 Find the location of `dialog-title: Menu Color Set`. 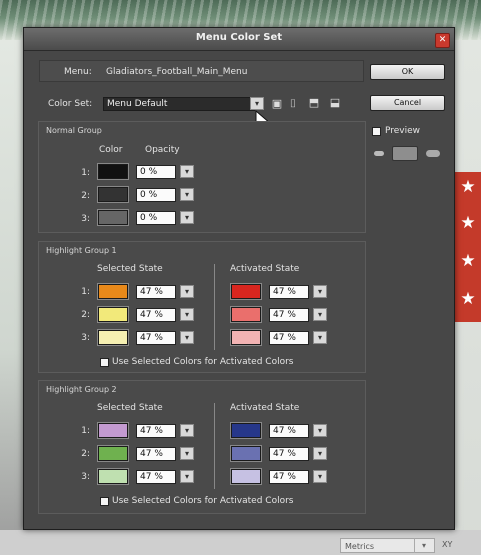

dialog-title: Menu Color Set is located at coordinates (239, 37).